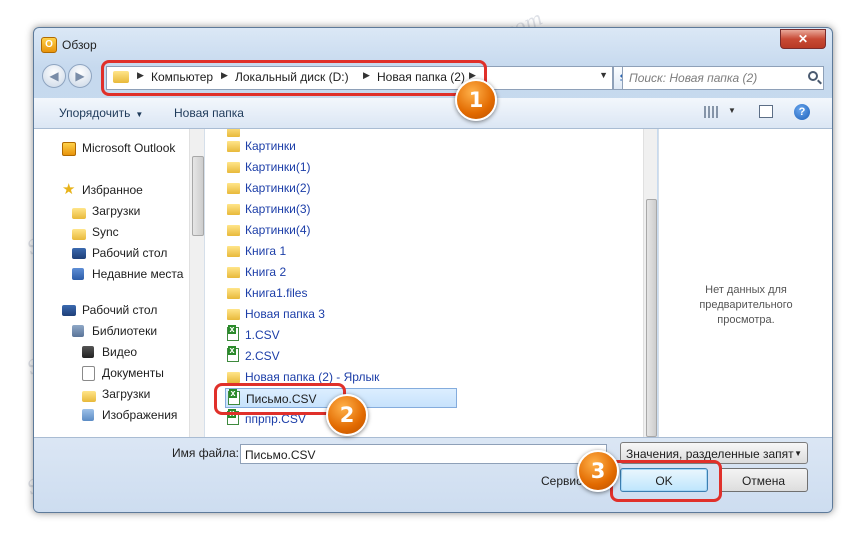 Image resolution: width=864 pixels, height=544 pixels. I want to click on file-name: Картинки, so click(270, 146).